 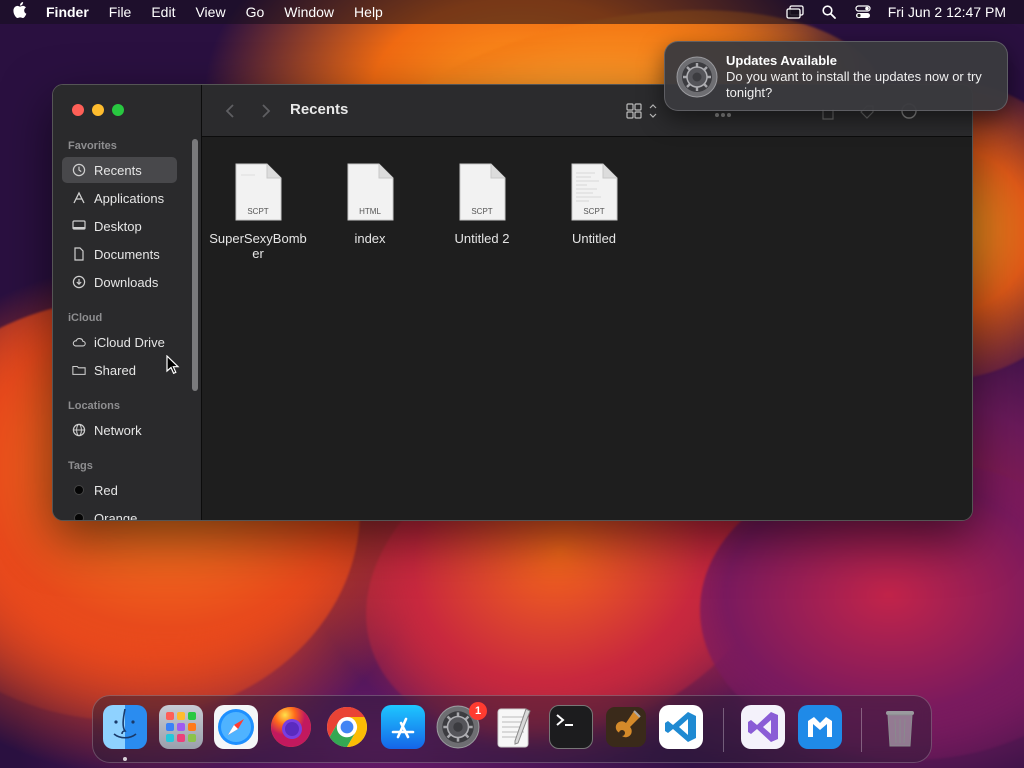 I want to click on sidebar-item-downloads: Downloads, so click(x=119, y=282).